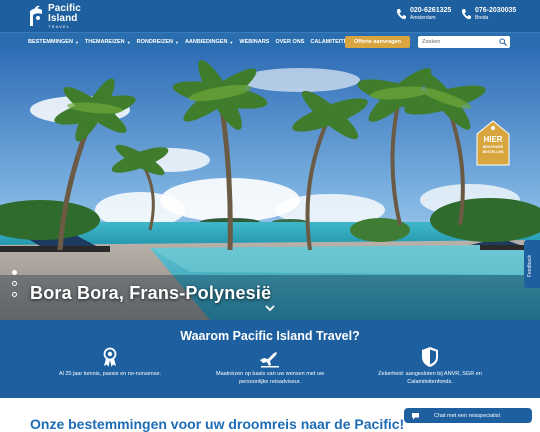 Image resolution: width=540 pixels, height=432 pixels. I want to click on logo-line-2: Island, so click(63, 18).